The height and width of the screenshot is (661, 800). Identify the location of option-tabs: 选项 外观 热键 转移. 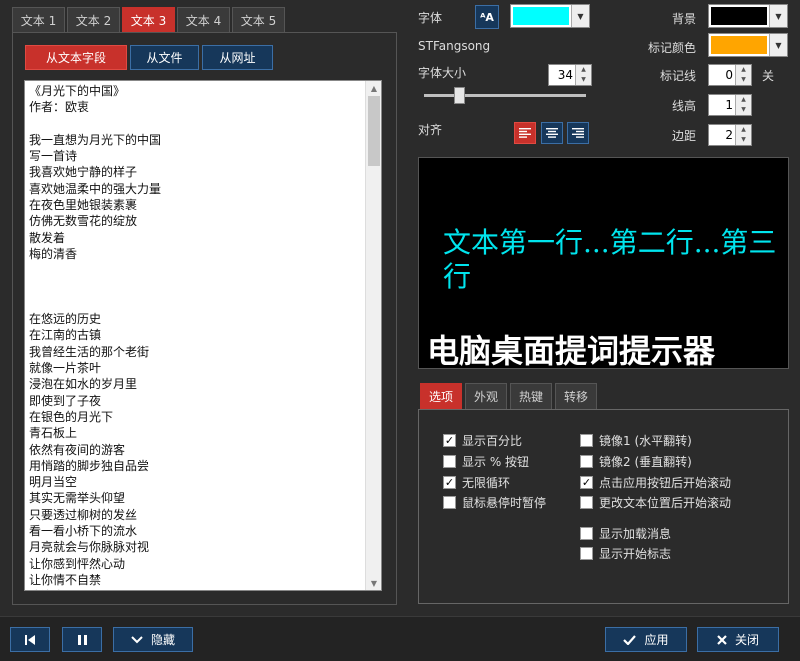
(509, 396).